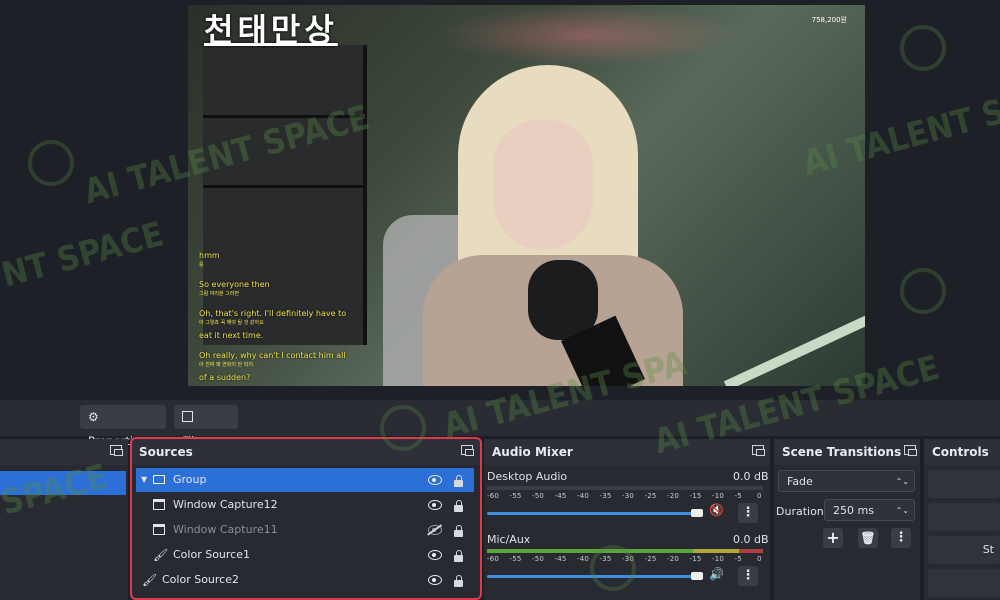 Image resolution: width=1000 pixels, height=600 pixels. What do you see at coordinates (590, 551) in the screenshot?
I see `volume-meter-level` at bounding box center [590, 551].